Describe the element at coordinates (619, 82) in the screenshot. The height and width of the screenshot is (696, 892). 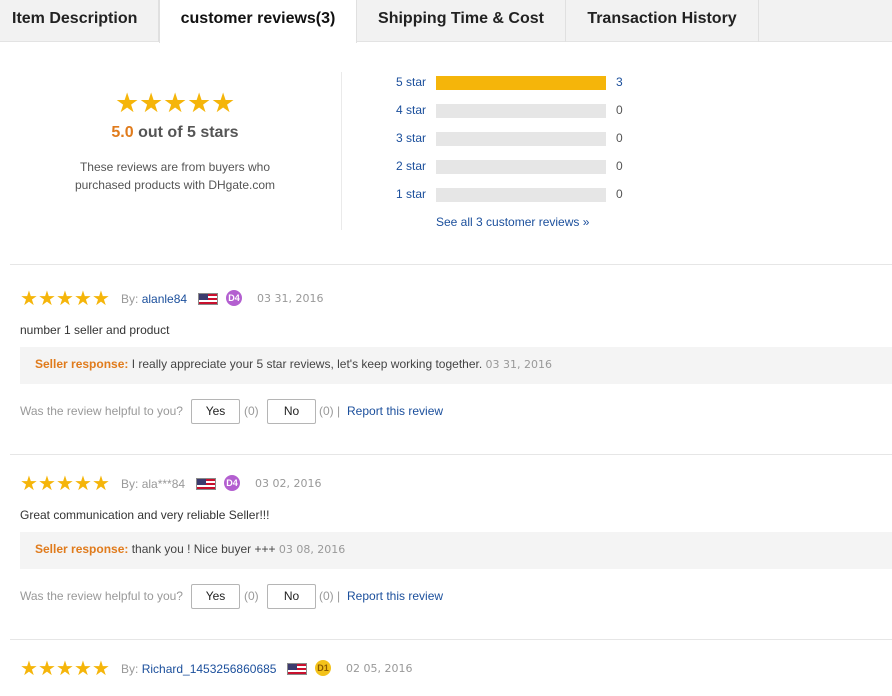
I see `histogram-count: 3` at that location.